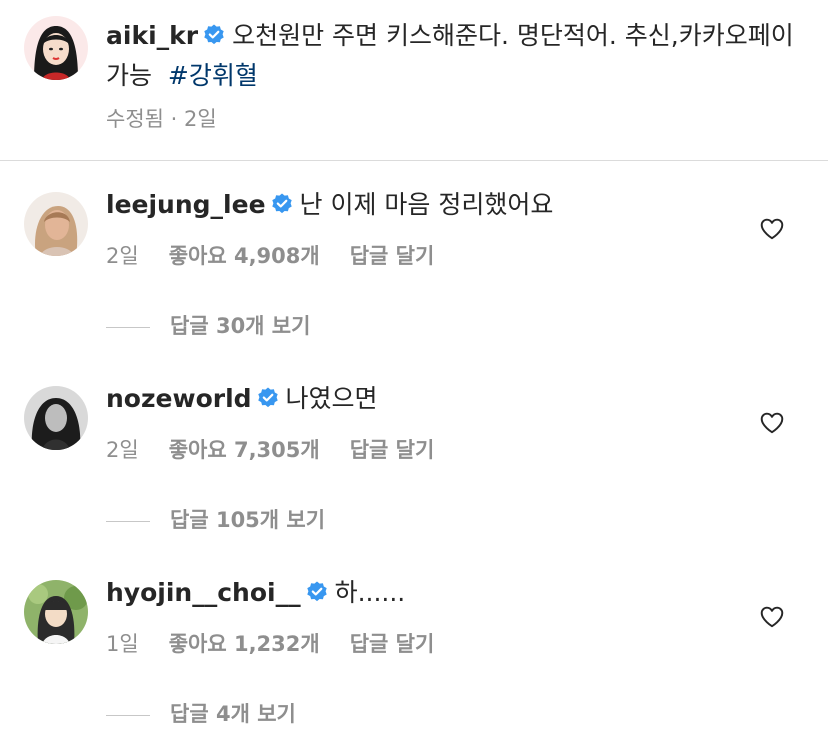 This screenshot has height=743, width=828. I want to click on comment-username: nozeworld, so click(179, 398).